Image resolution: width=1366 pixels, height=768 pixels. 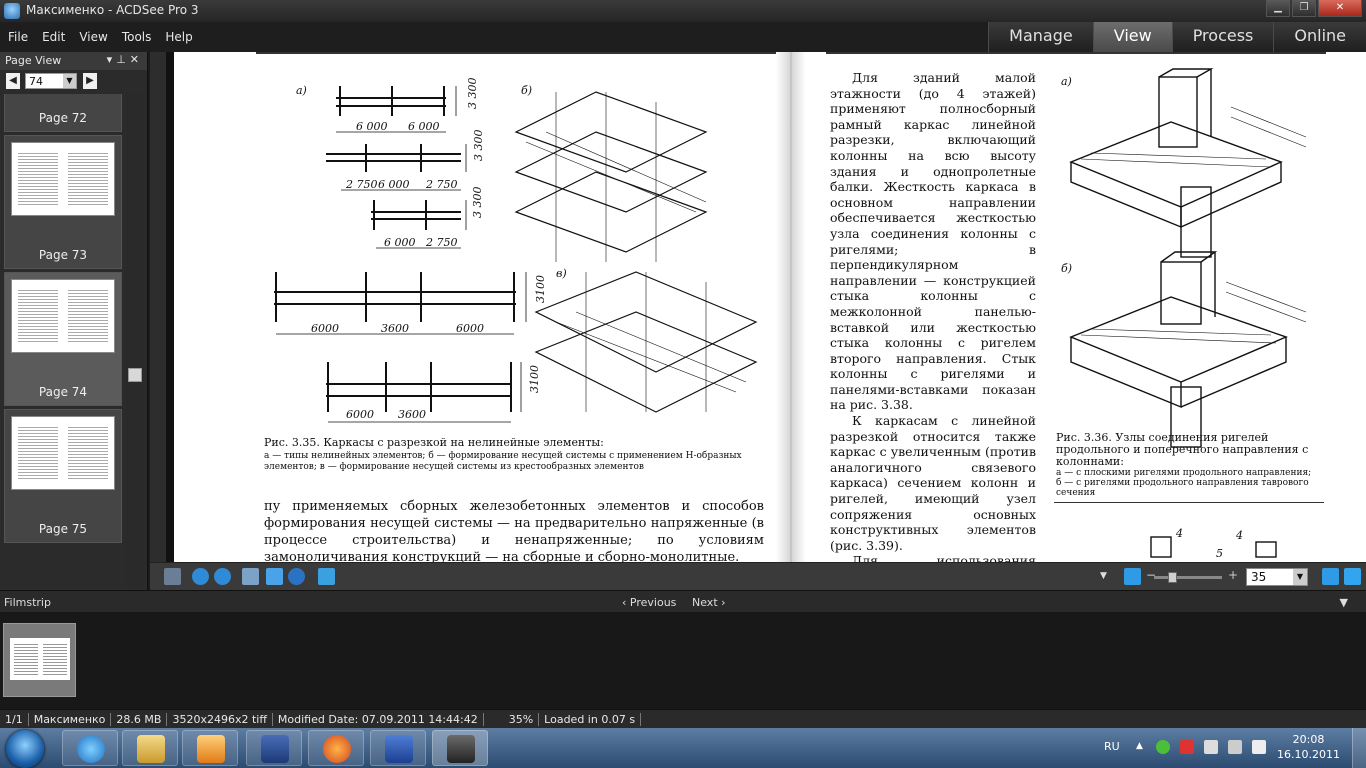 I want to click on thumbnail-scrollbar, so click(x=135, y=341).